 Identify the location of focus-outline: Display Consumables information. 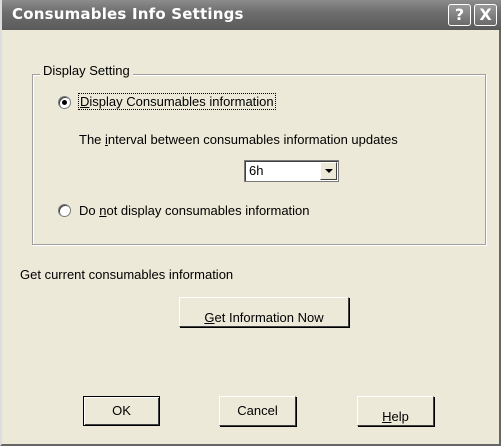
(177, 101).